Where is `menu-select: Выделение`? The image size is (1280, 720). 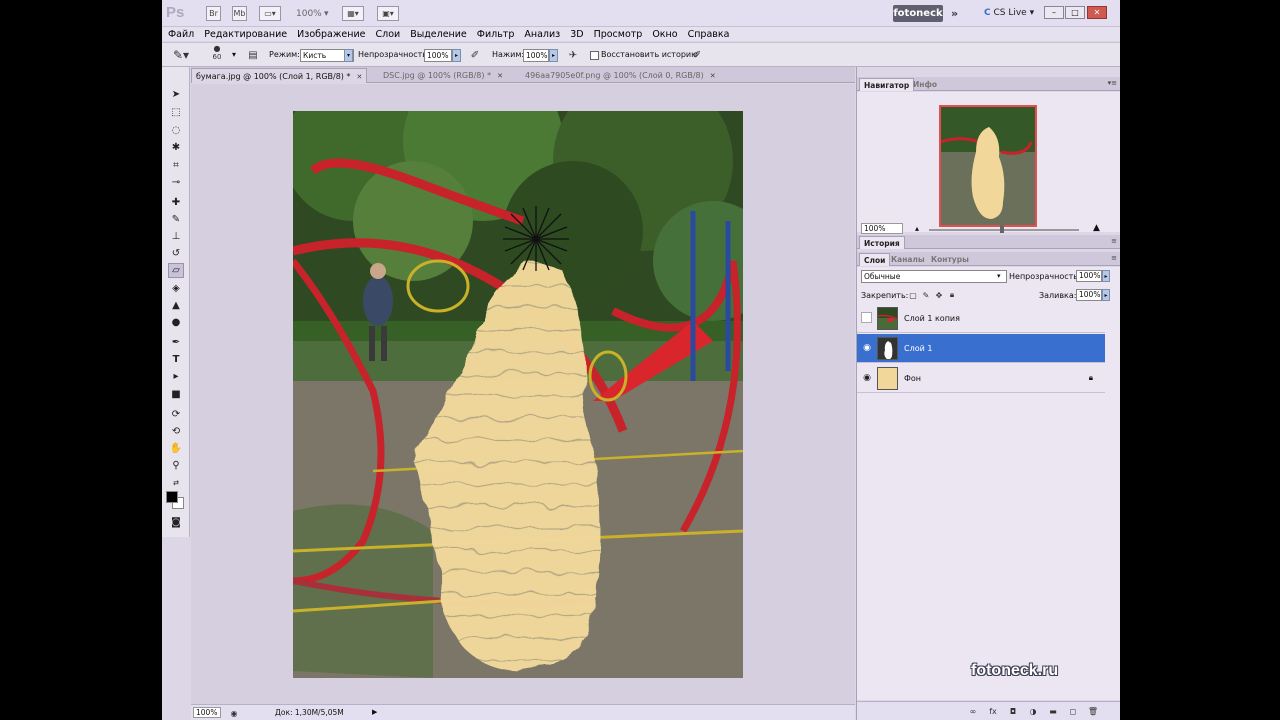 menu-select: Выделение is located at coordinates (438, 34).